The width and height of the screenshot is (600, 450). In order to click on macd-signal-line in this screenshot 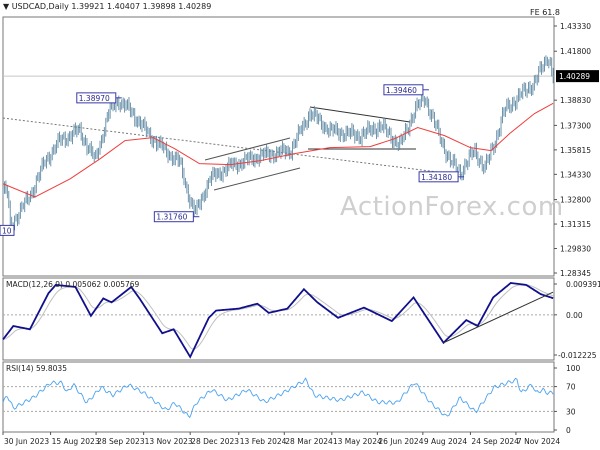, I will do `click(278, 317)`.